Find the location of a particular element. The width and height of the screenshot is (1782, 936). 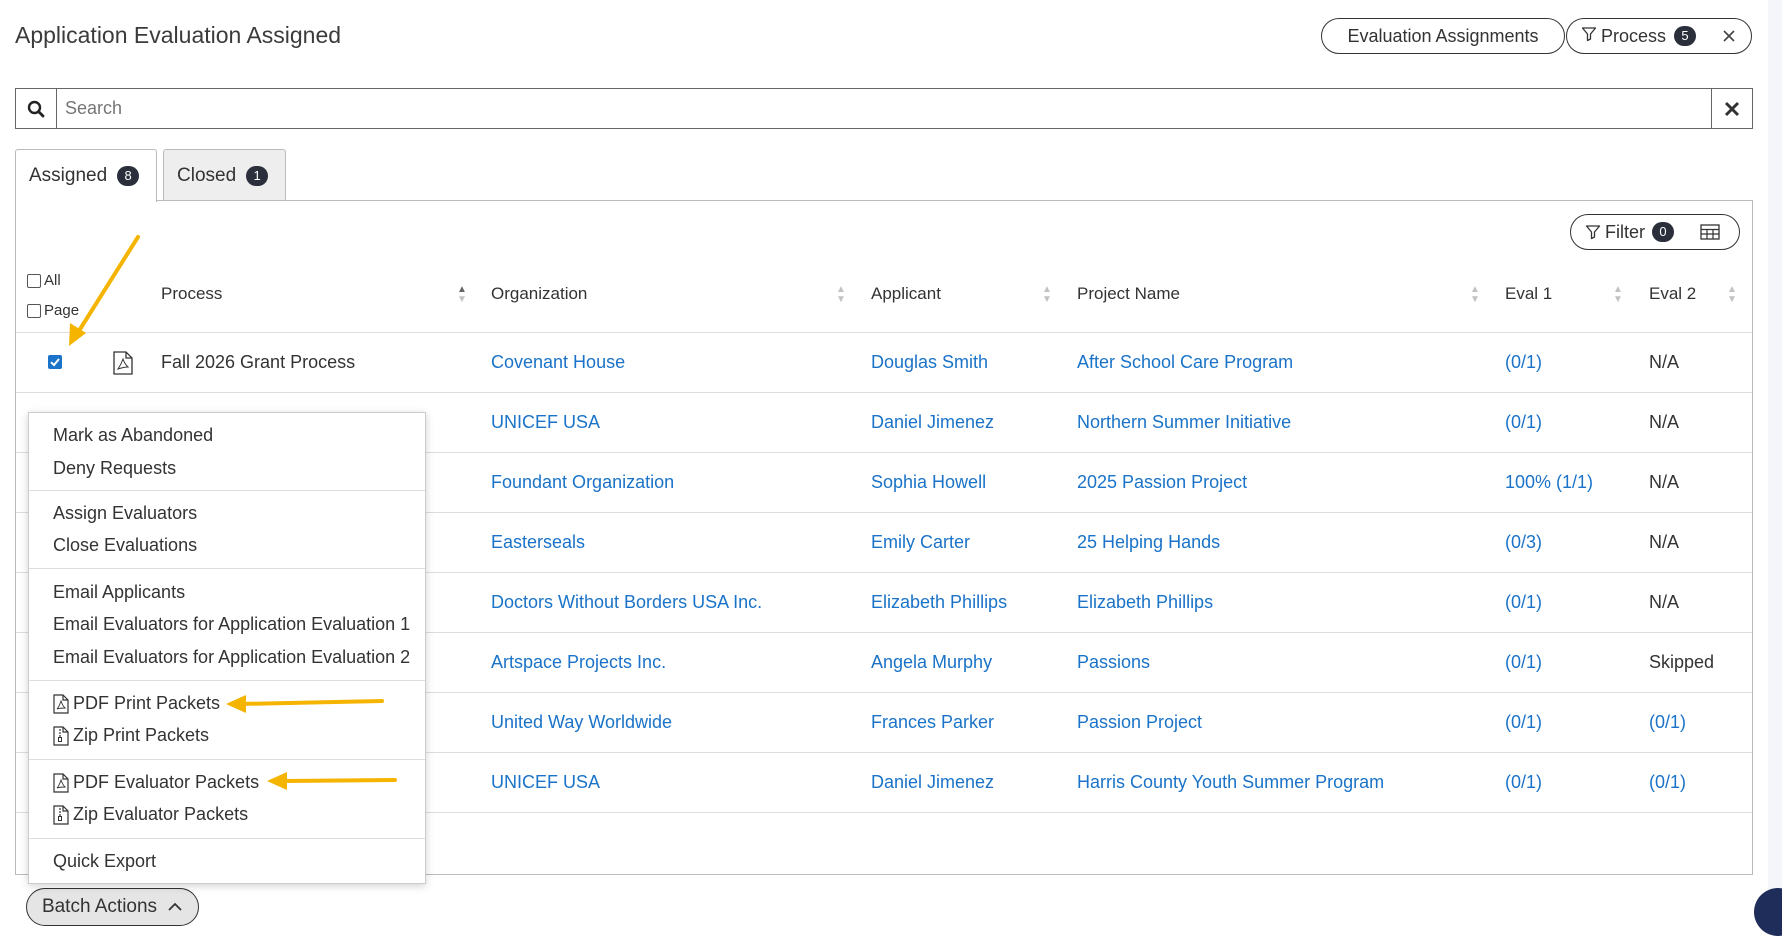

select-all-label: All is located at coordinates (52, 280).